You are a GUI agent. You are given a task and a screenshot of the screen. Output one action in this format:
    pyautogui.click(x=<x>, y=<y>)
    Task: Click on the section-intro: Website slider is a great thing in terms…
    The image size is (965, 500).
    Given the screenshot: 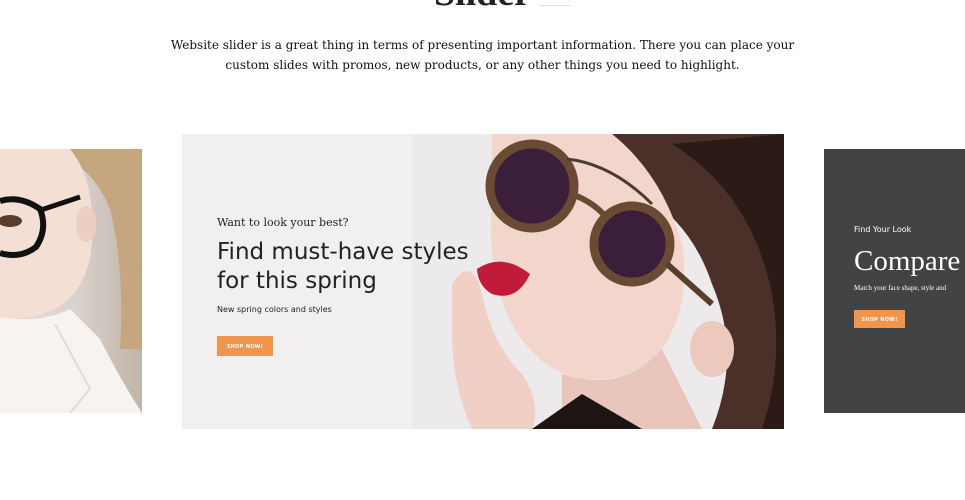 What is the action you would take?
    pyautogui.click(x=482, y=55)
    